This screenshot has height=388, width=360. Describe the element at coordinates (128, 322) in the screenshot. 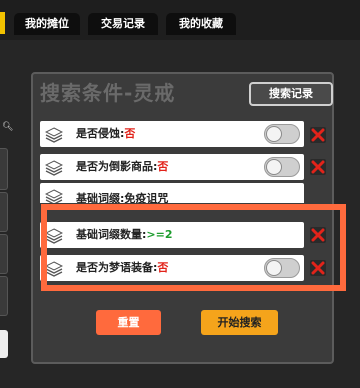

I see `reset-button: 重置` at that location.